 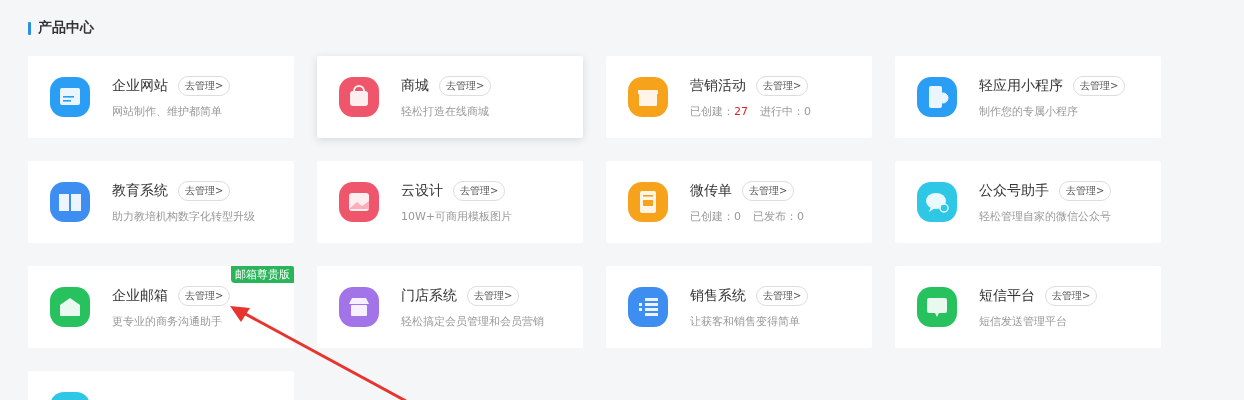 What do you see at coordinates (739, 97) in the screenshot?
I see `product-card: 营销活动 去管理> 已创建：27 进行中：0` at bounding box center [739, 97].